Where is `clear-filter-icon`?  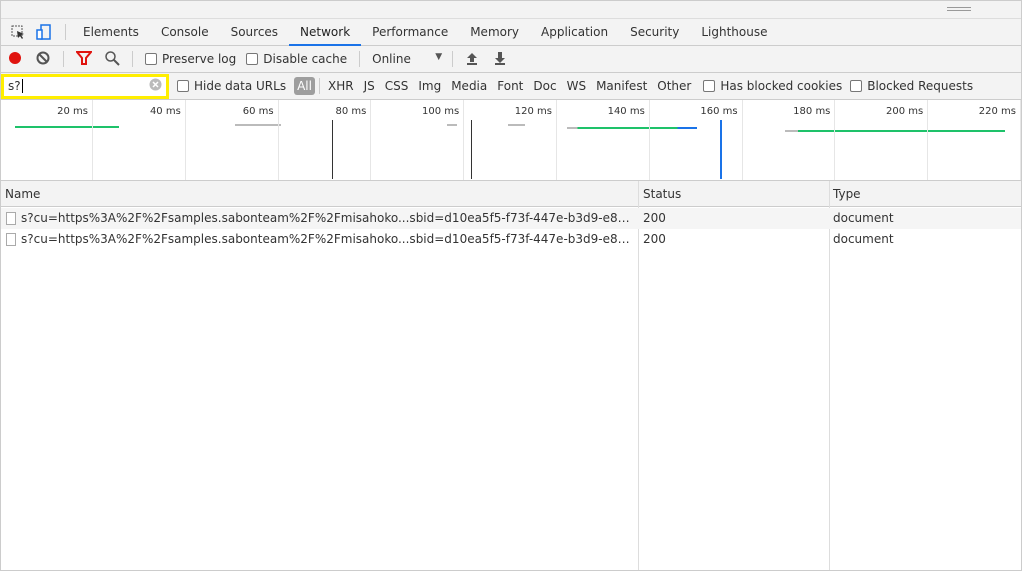
clear-filter-icon is located at coordinates (155, 86).